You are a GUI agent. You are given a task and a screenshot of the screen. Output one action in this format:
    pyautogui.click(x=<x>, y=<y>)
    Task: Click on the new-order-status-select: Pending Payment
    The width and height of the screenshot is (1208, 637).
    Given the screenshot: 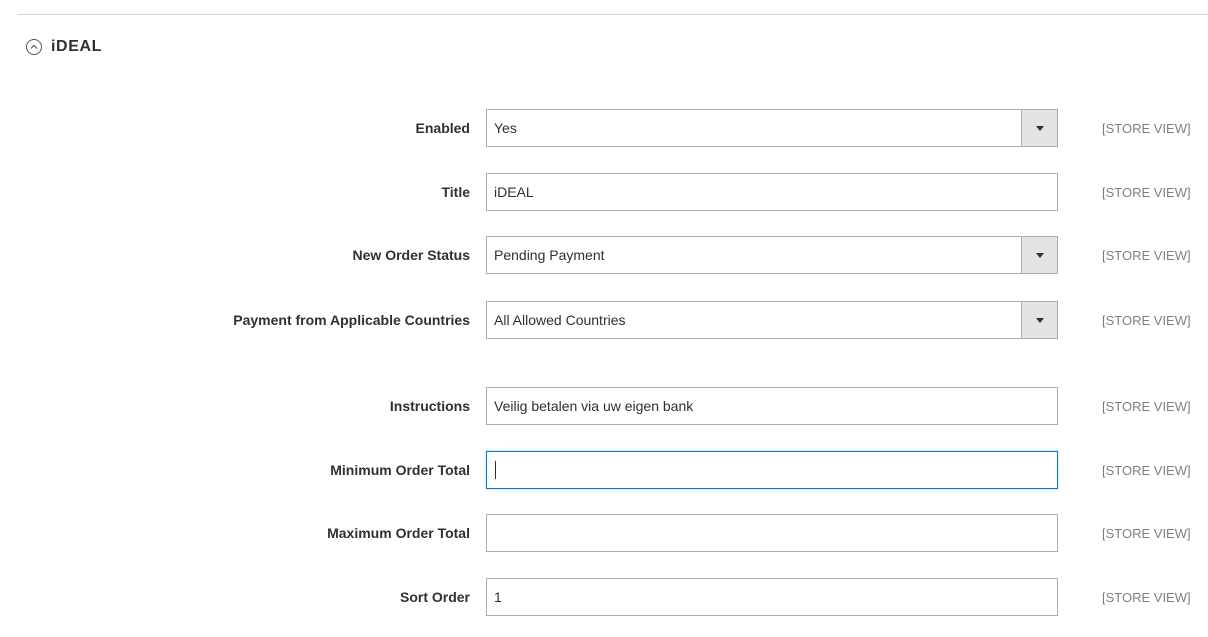 What is the action you would take?
    pyautogui.click(x=772, y=255)
    